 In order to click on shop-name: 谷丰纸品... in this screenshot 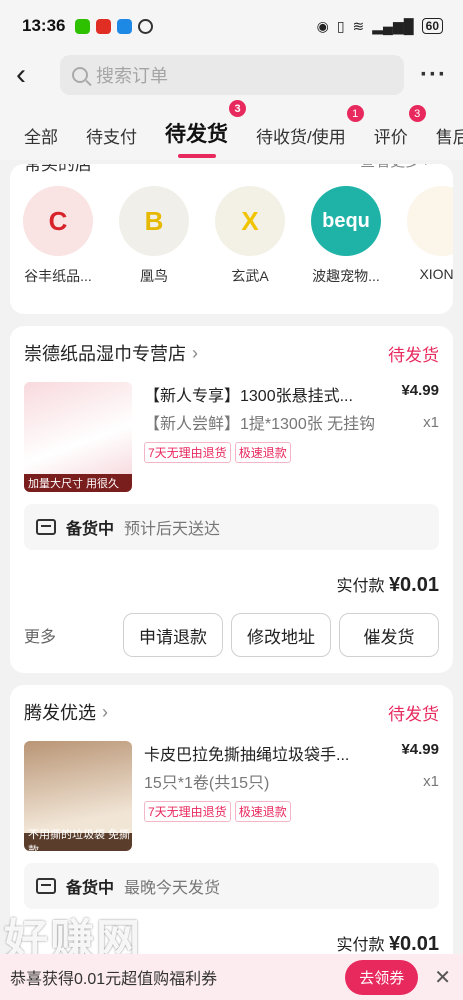, I will do `click(58, 276)`.